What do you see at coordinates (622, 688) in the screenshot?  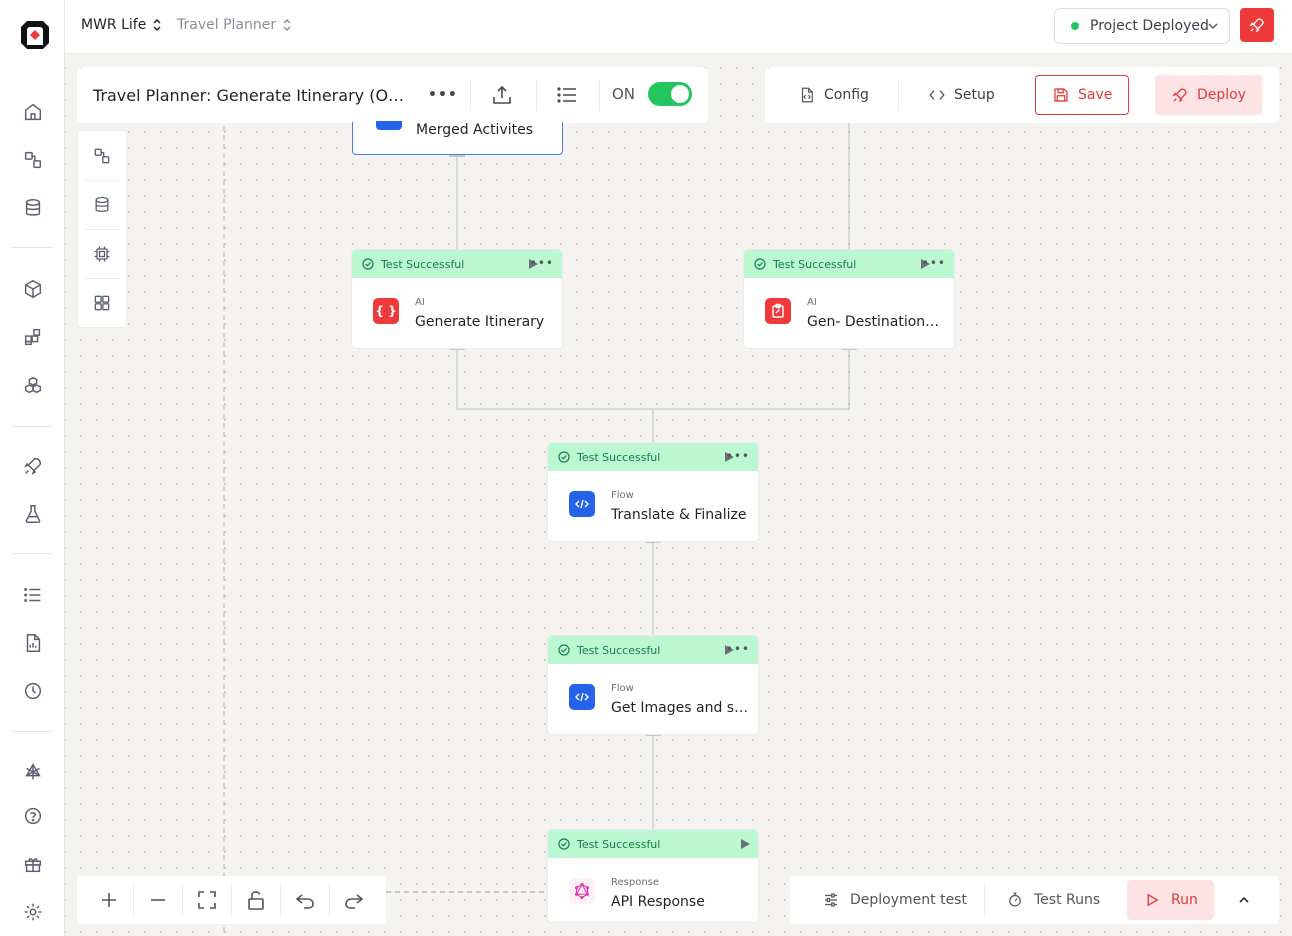 I see `node-type: Flow` at bounding box center [622, 688].